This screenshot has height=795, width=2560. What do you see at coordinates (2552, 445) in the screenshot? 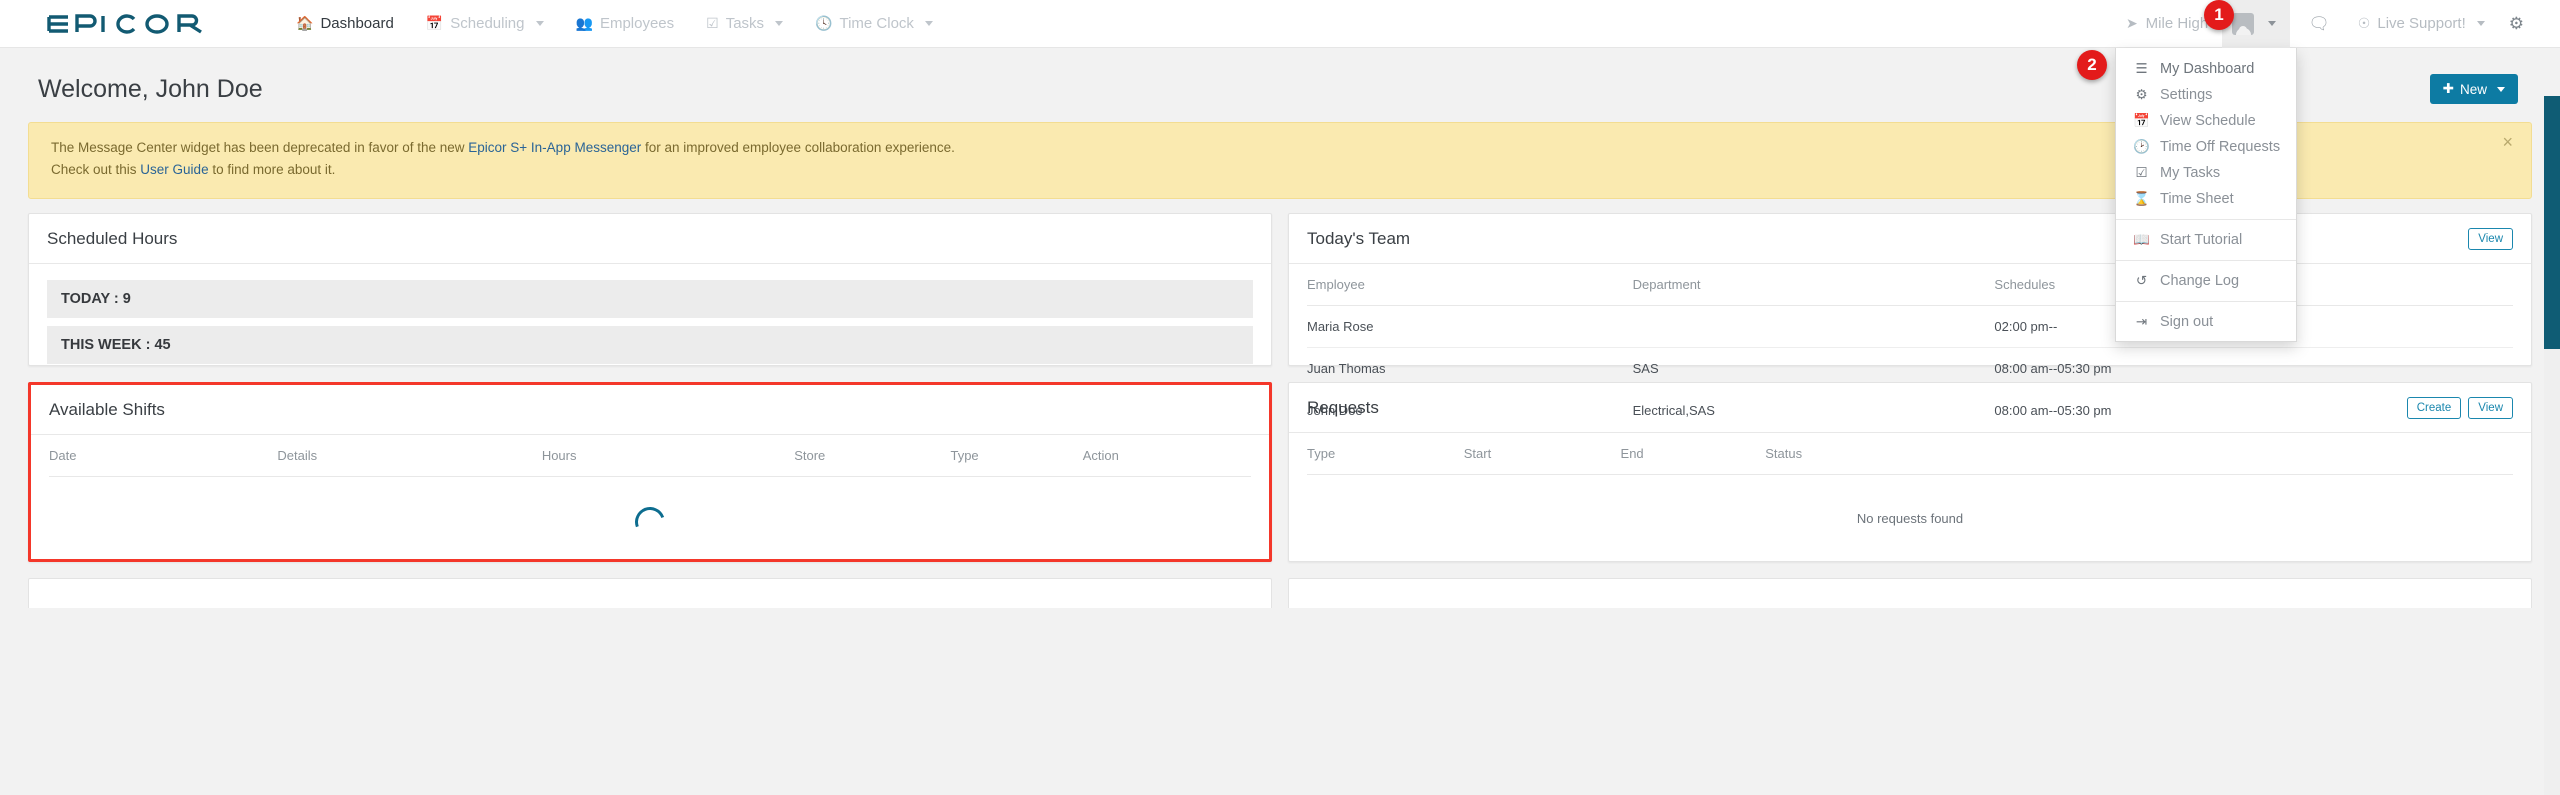
I see `page-scrollbar-track` at bounding box center [2552, 445].